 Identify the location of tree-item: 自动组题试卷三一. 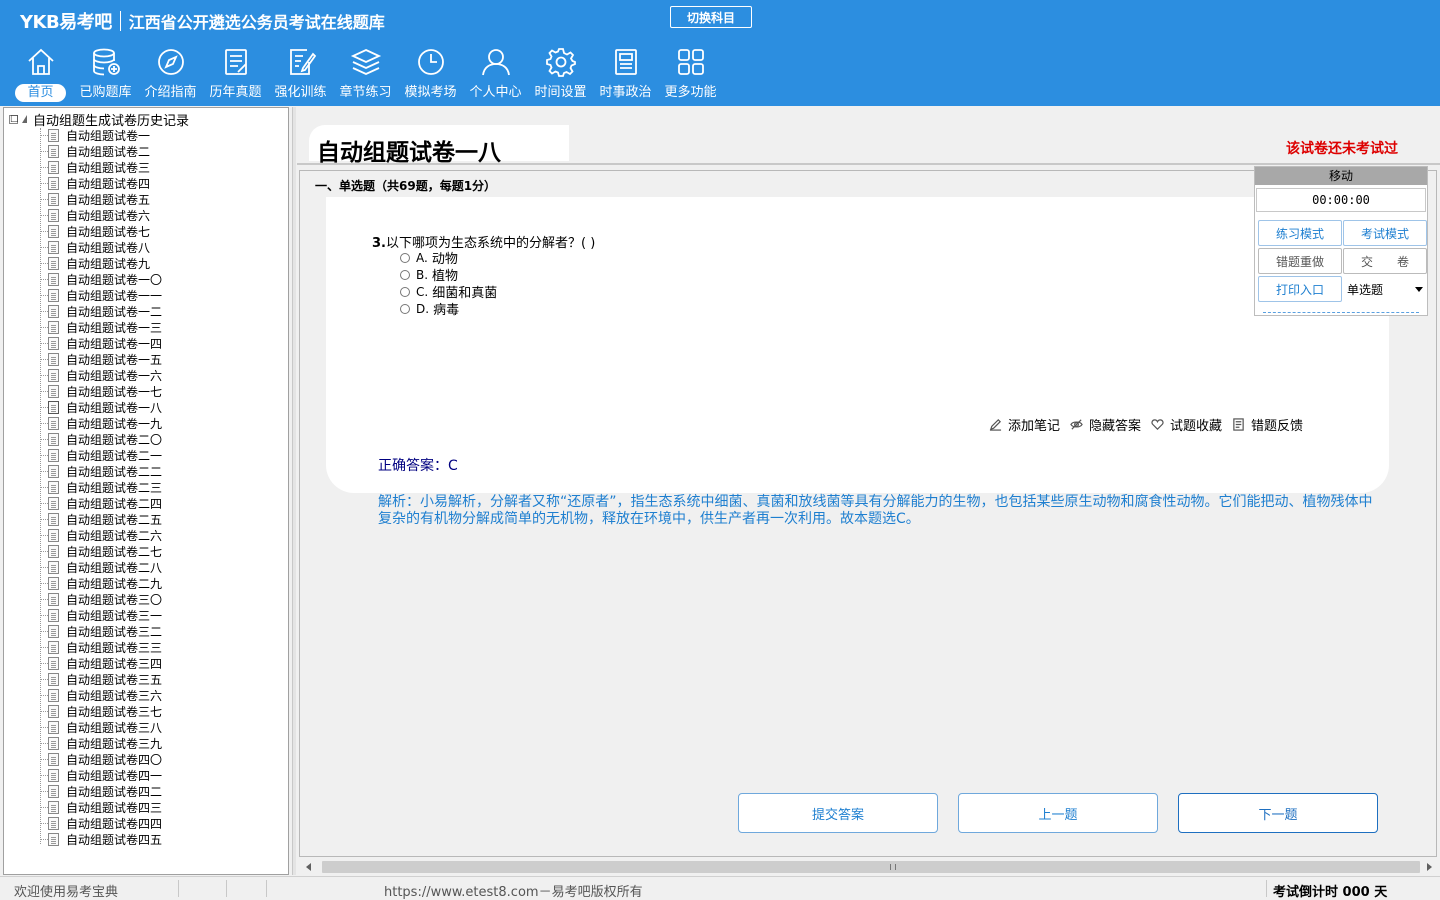
(101, 615).